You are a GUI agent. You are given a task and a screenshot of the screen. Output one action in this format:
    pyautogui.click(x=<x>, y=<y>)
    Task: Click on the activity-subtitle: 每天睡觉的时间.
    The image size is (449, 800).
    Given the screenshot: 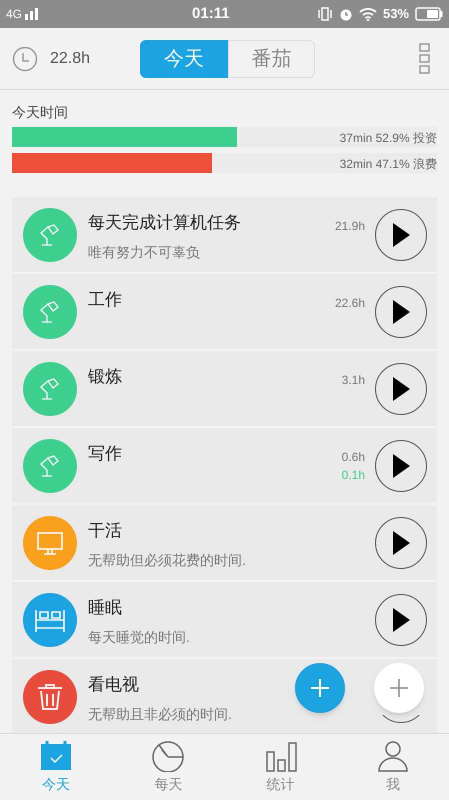 What is the action you would take?
    pyautogui.click(x=139, y=637)
    